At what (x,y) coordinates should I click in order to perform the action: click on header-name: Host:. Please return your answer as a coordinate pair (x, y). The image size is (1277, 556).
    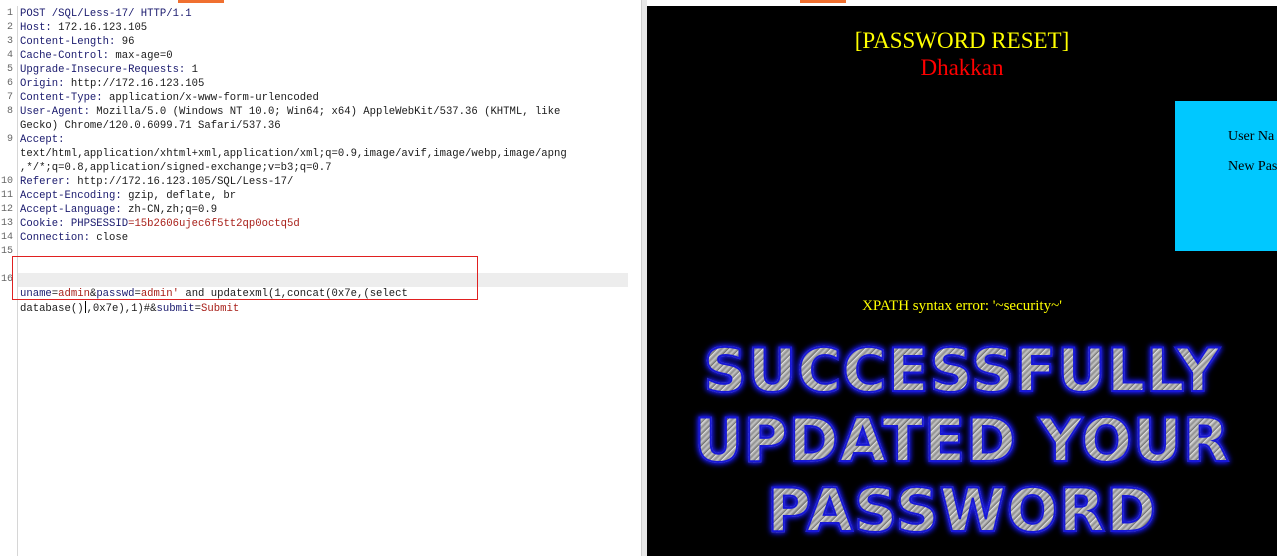
    Looking at the image, I should click on (36, 28).